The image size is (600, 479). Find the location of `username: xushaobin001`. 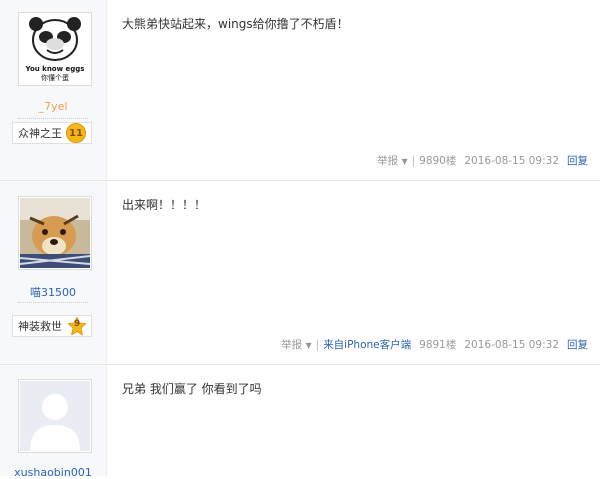

username: xushaobin001 is located at coordinates (53, 472).